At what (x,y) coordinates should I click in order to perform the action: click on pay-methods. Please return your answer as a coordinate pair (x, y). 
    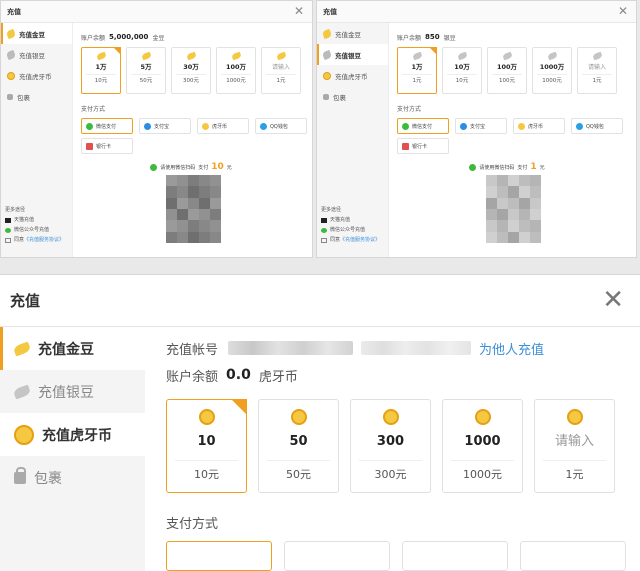
    Looking at the image, I should click on (398, 556).